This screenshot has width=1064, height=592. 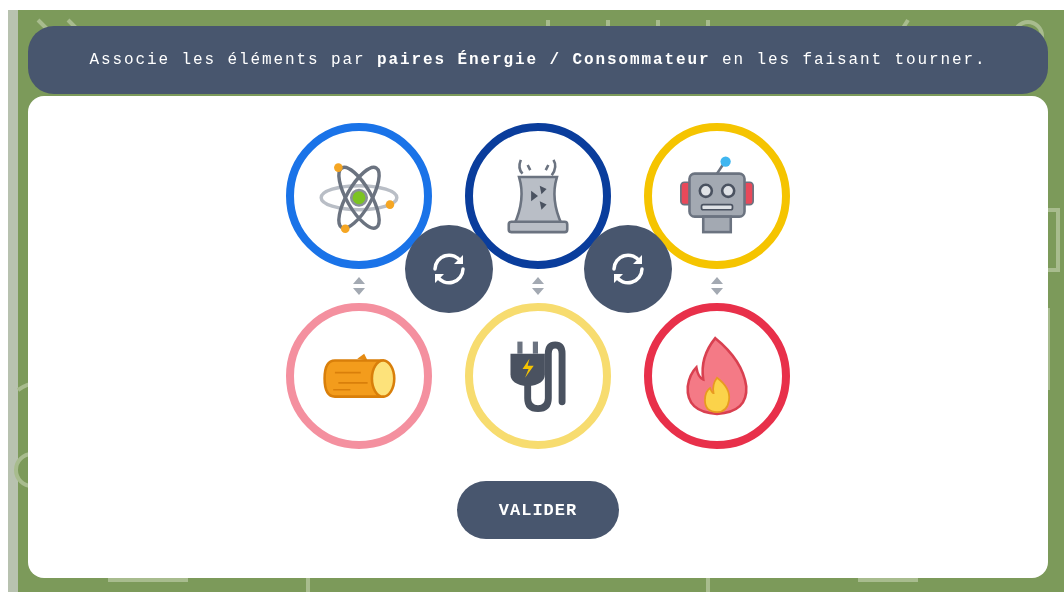 What do you see at coordinates (538, 510) in the screenshot?
I see `validate-button: VALIDER` at bounding box center [538, 510].